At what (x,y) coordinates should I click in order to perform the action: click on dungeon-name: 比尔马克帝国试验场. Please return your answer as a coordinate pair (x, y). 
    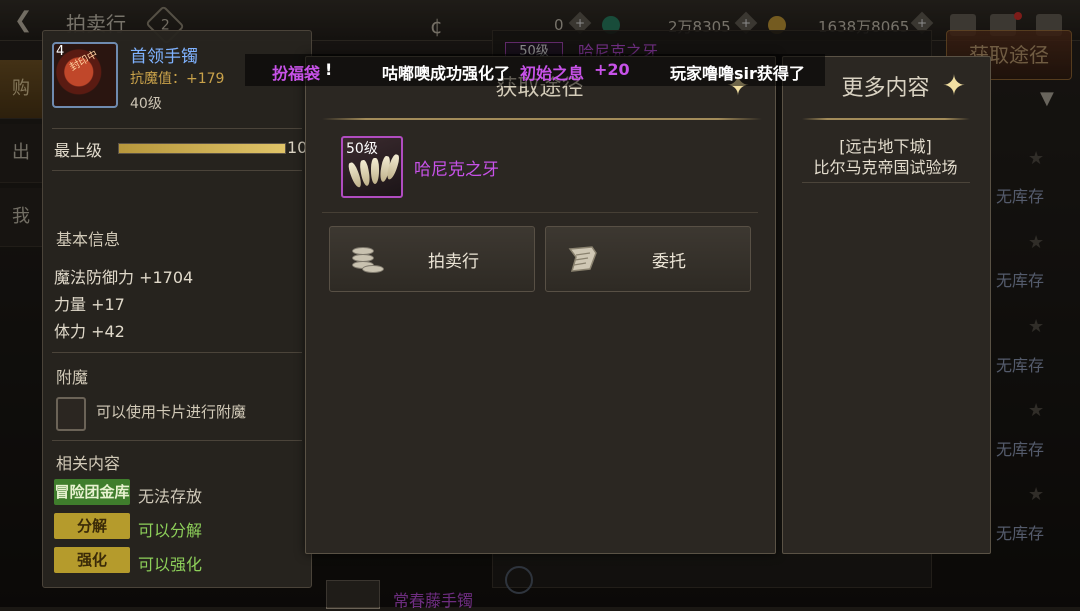
    Looking at the image, I should click on (885, 166).